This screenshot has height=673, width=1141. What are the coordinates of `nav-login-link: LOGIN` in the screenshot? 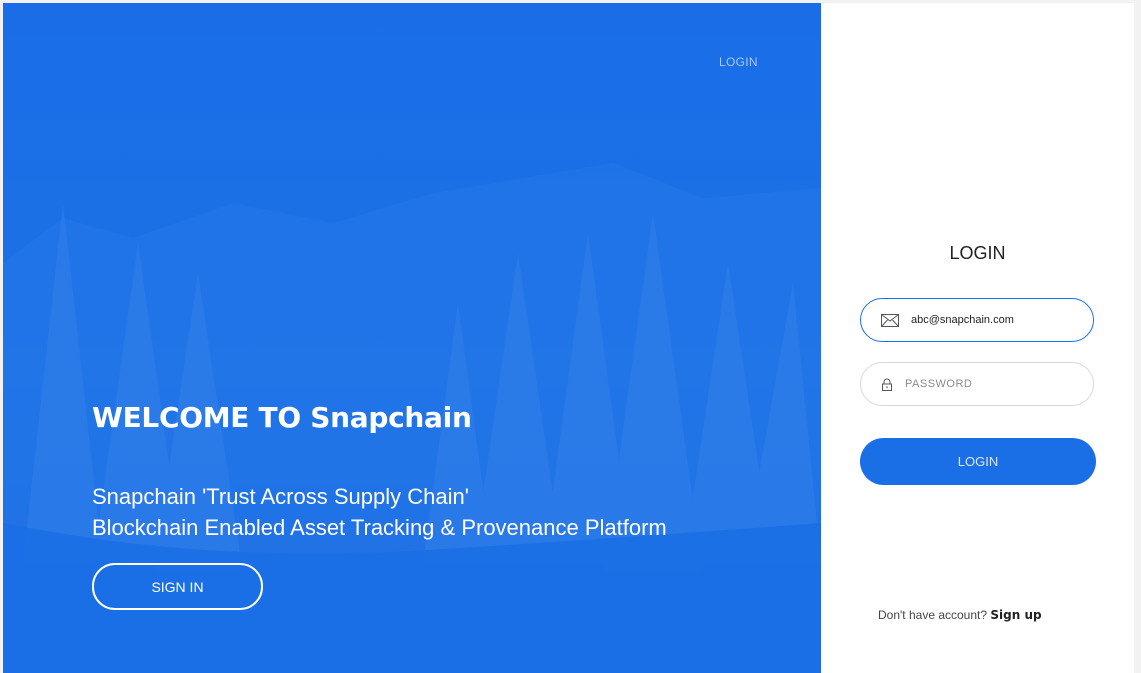 It's located at (738, 62).